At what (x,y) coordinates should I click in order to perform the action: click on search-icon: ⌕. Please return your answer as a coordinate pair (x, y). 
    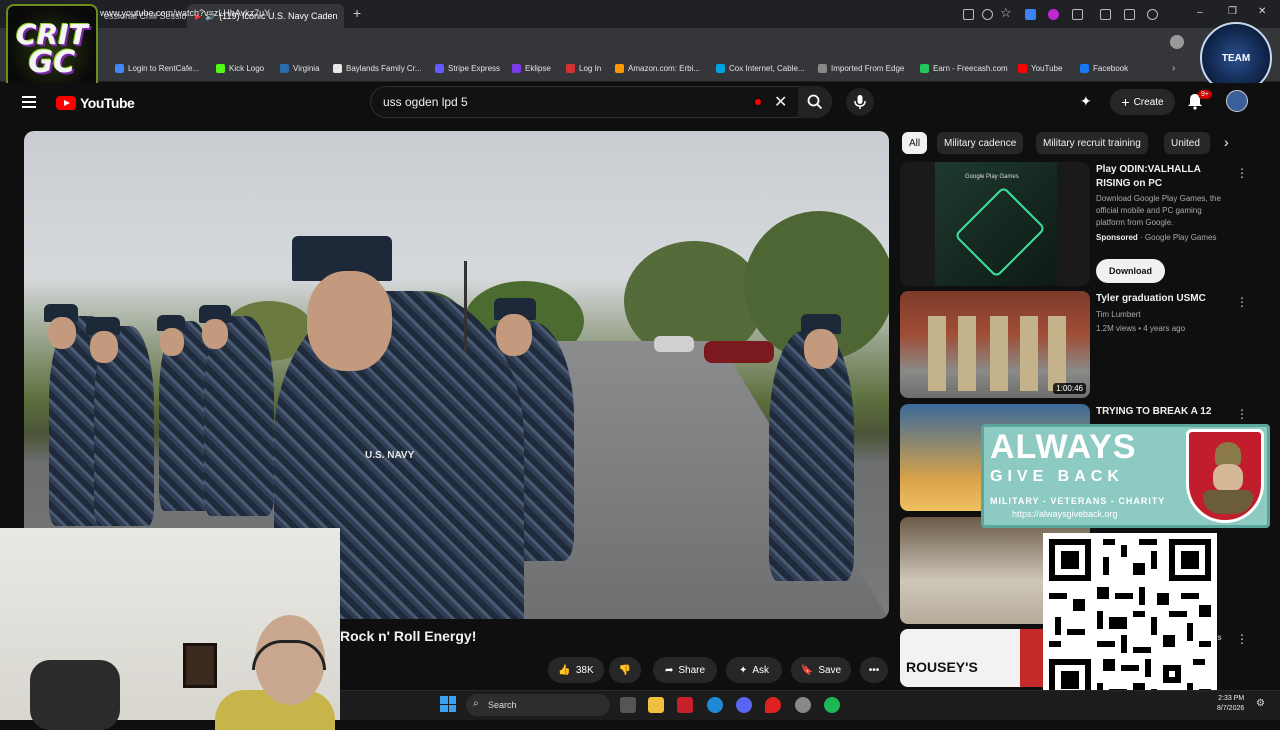
    Looking at the image, I should click on (476, 703).